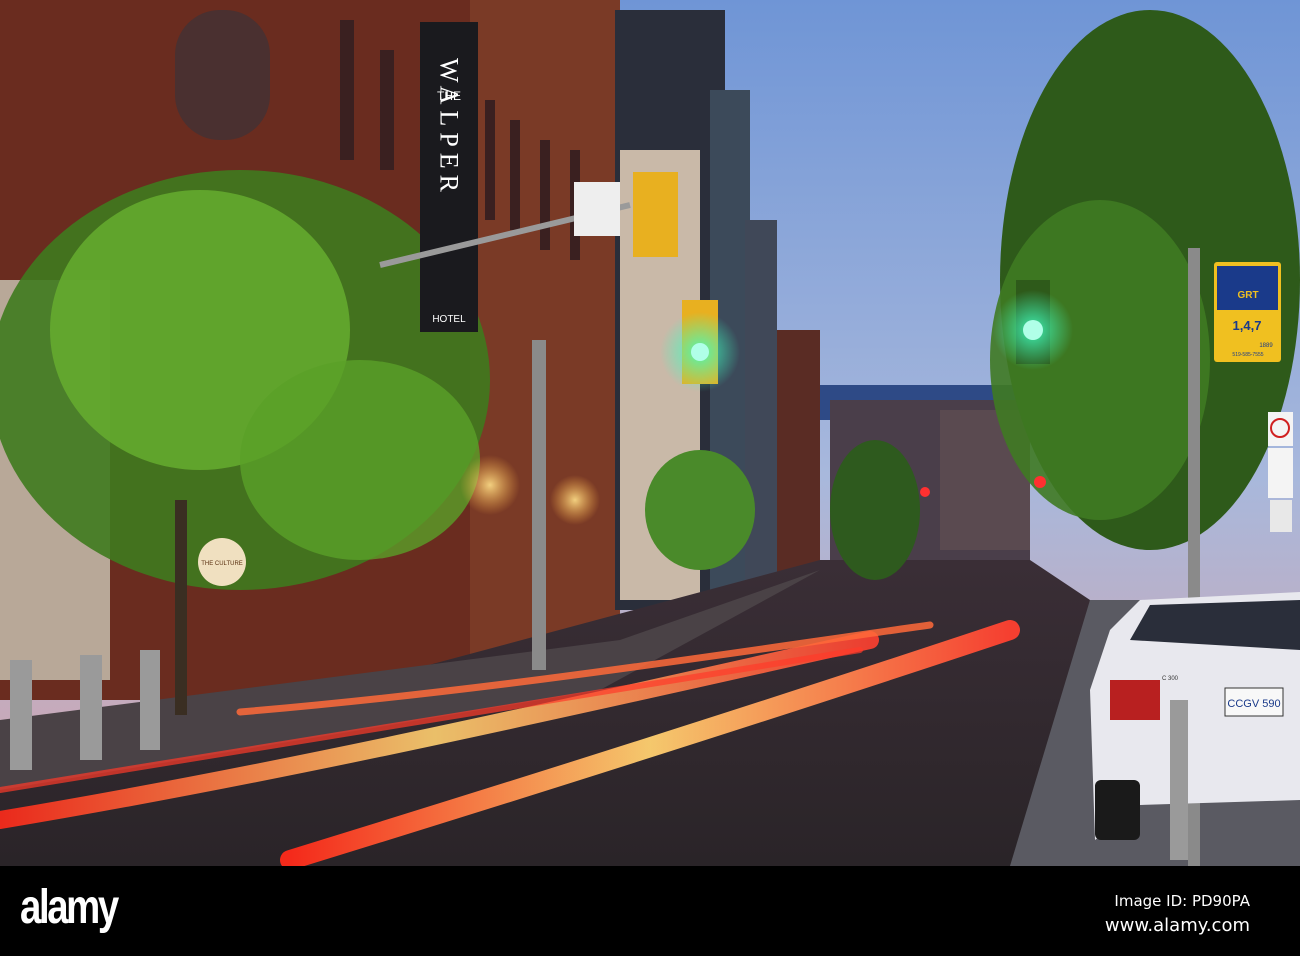 The width and height of the screenshot is (1300, 956). What do you see at coordinates (1170, 679) in the screenshot?
I see `svg-text: C 300` at bounding box center [1170, 679].